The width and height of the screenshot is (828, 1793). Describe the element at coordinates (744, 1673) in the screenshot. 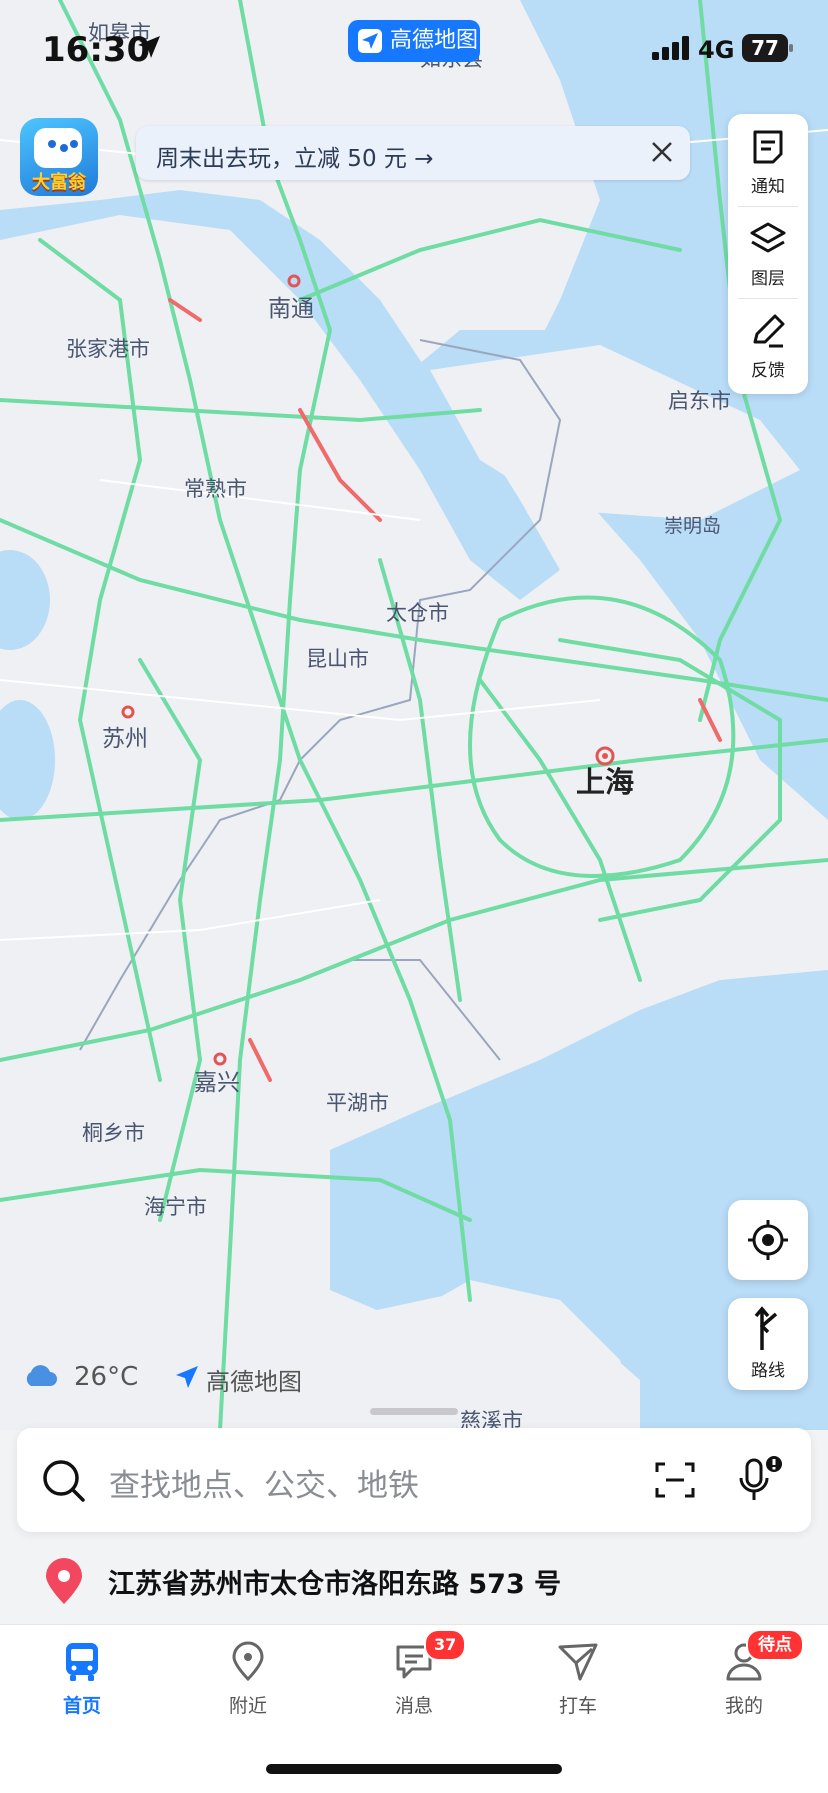

I see `tab-profile: 我的 待点亮` at that location.